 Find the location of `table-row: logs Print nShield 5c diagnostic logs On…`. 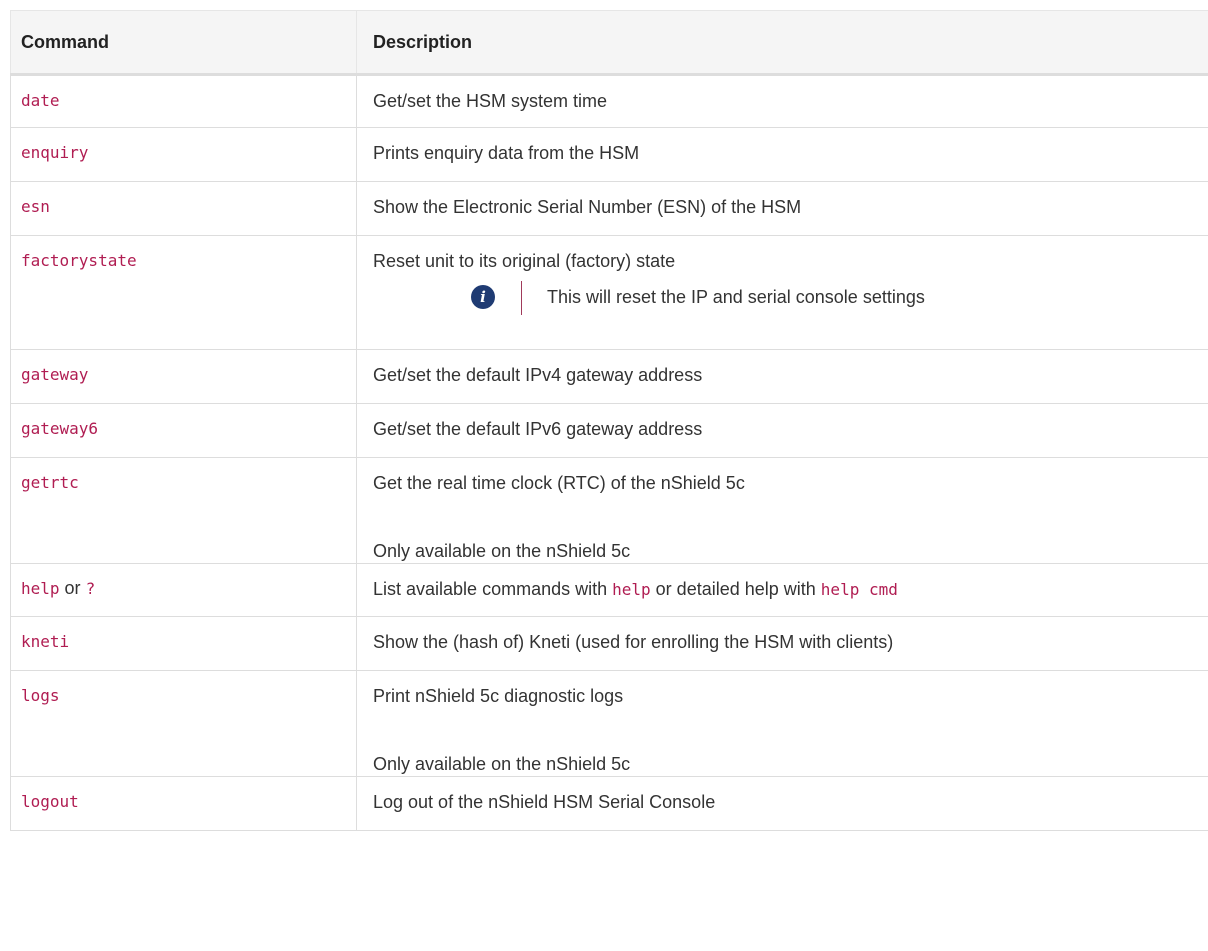

table-row: logs Print nShield 5c diagnostic logs On… is located at coordinates (609, 723).